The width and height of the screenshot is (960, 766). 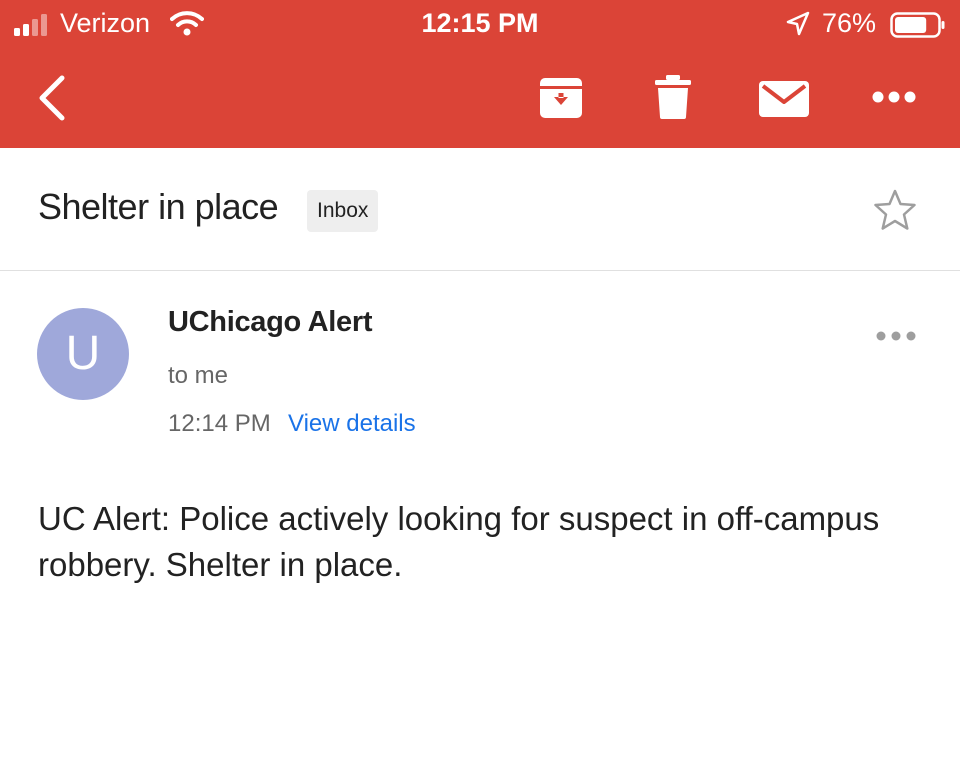 What do you see at coordinates (270, 322) in the screenshot?
I see `sender-name: UChicago Alert` at bounding box center [270, 322].